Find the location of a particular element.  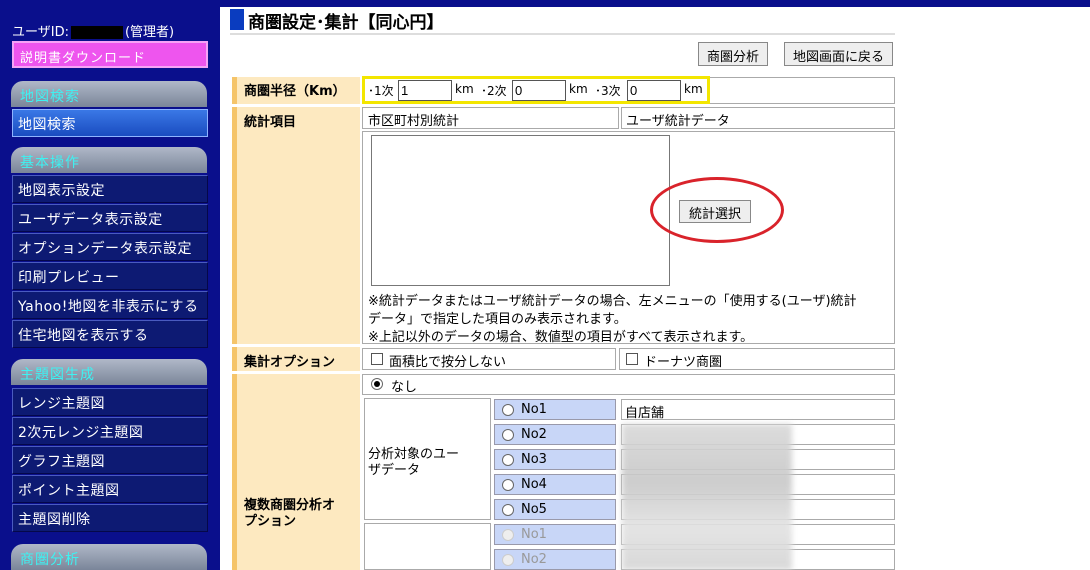

radius-1-input is located at coordinates (425, 90).